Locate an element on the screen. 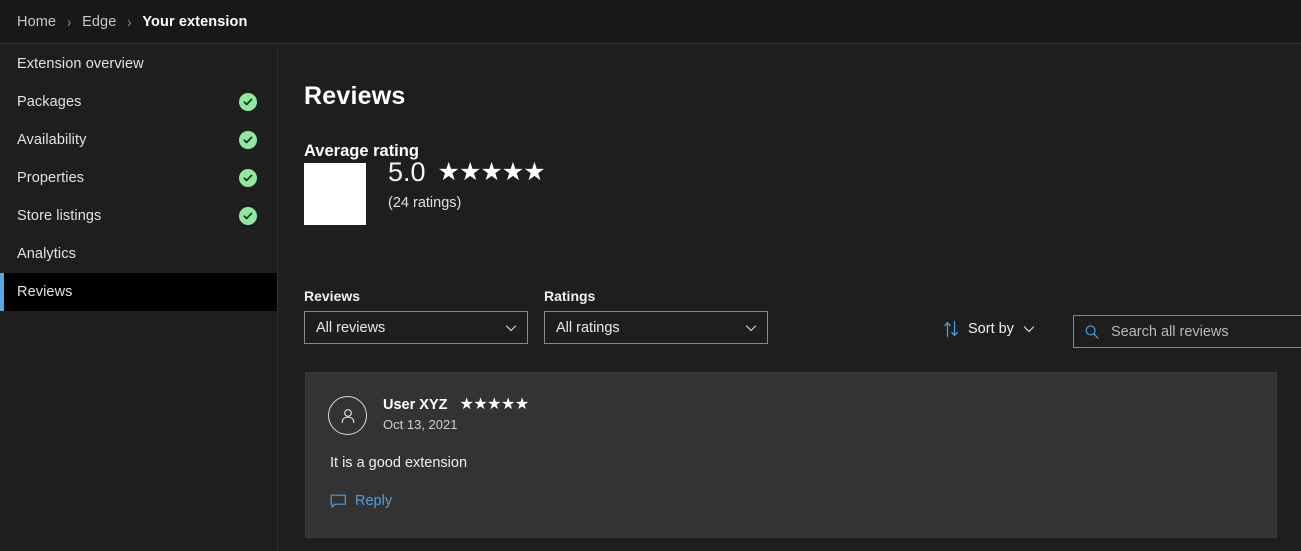  sidebar-item-analytics: Analytics is located at coordinates (138, 254).